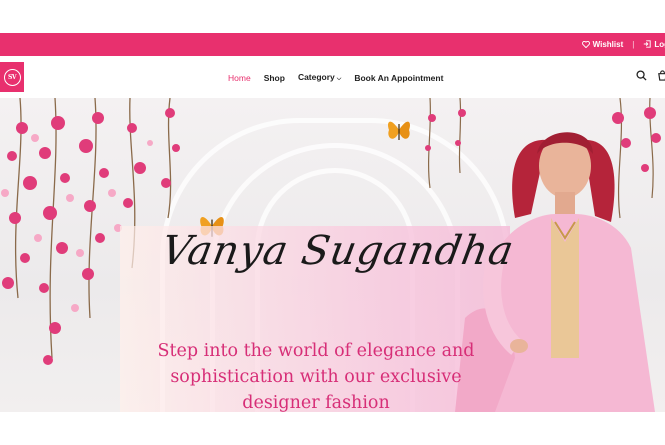 The height and width of the screenshot is (445, 665). What do you see at coordinates (239, 78) in the screenshot?
I see `nav-home: Home` at bounding box center [239, 78].